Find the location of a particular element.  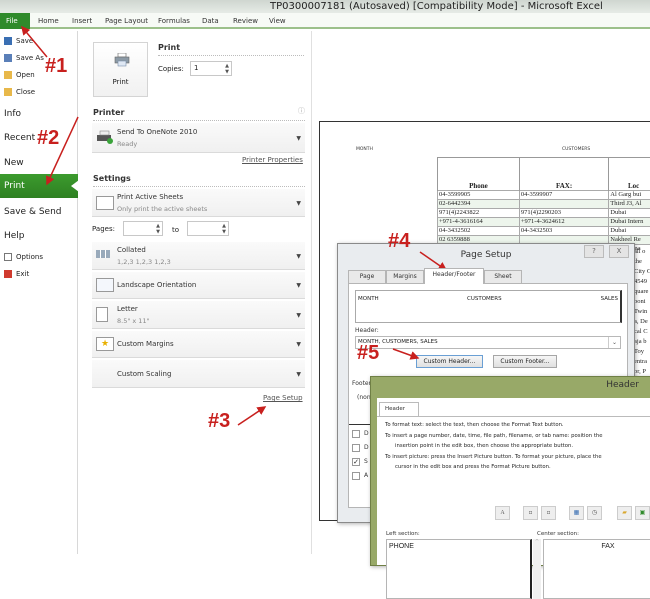

copies-value: 1 is located at coordinates (196, 68).